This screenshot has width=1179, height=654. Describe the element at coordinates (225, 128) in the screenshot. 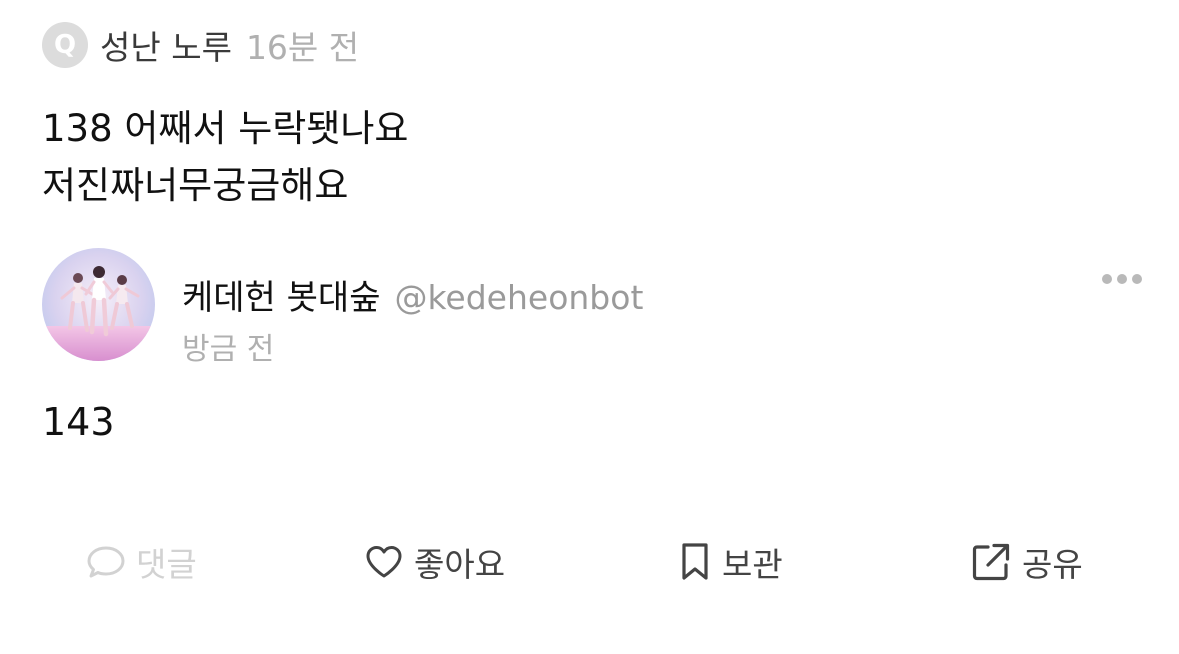

I see `question-line: 138 어째서 누락됏나요` at that location.